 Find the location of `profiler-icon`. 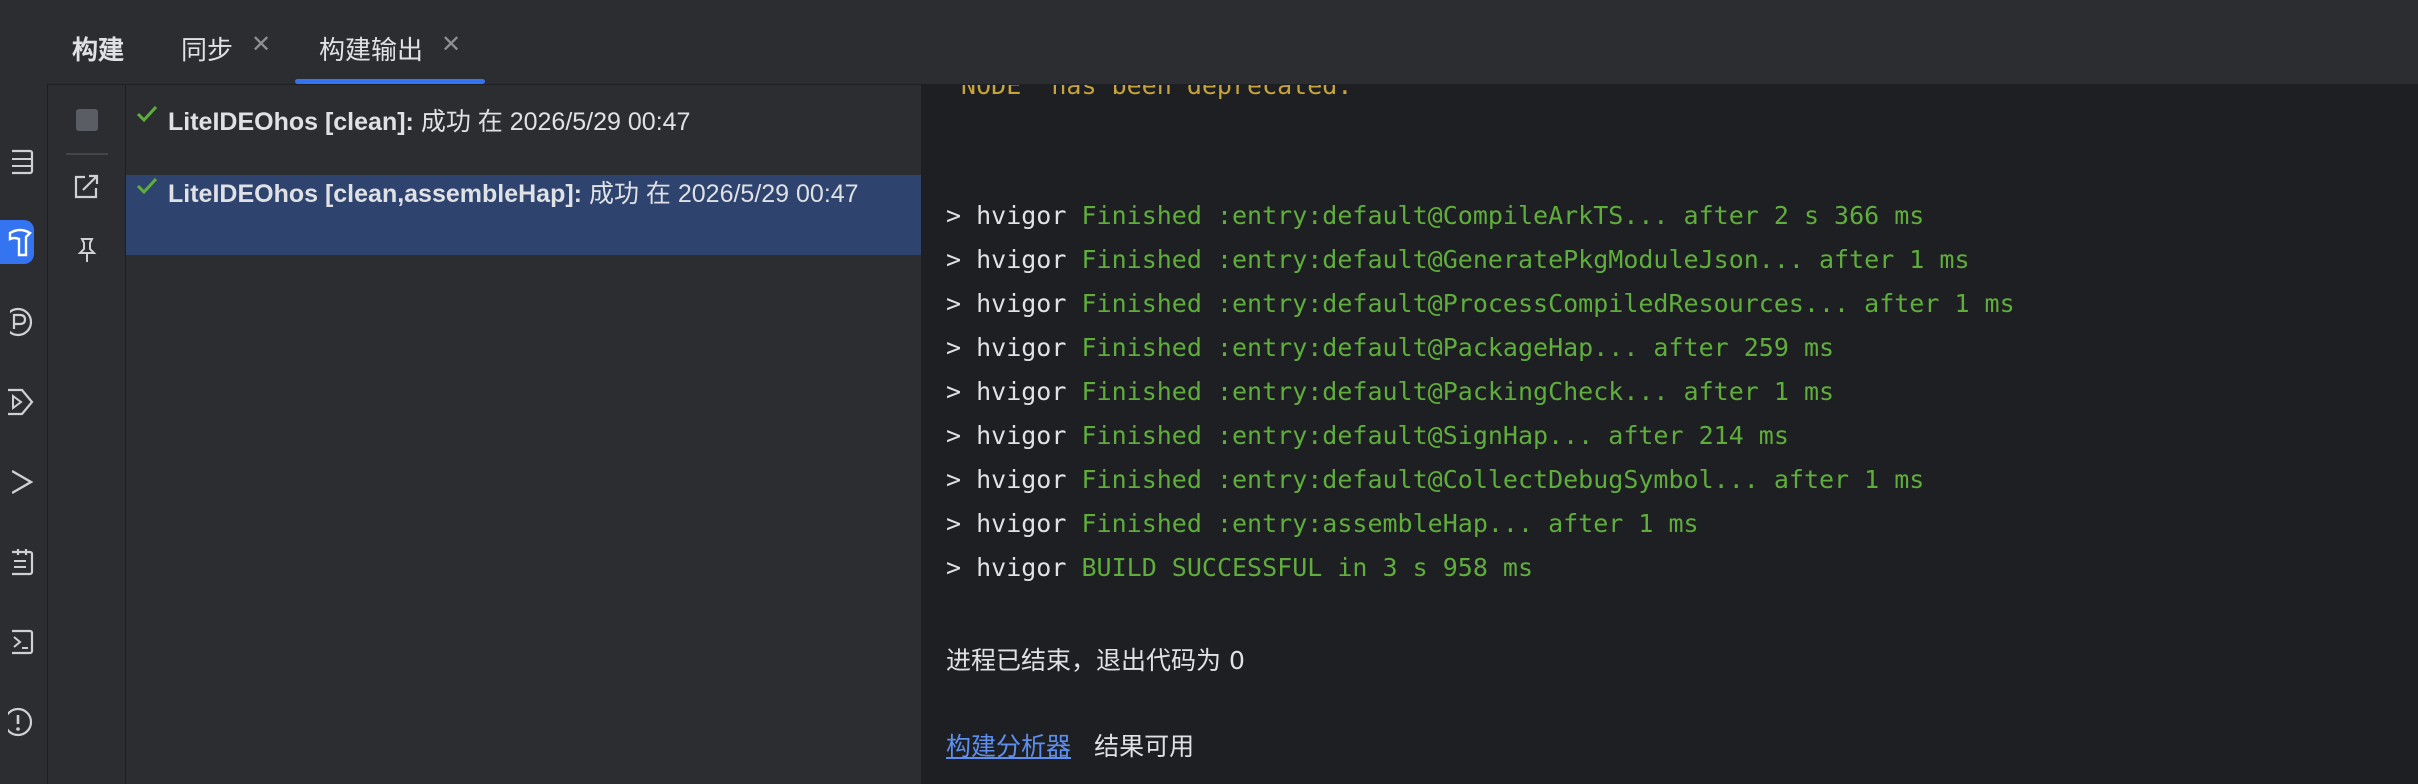

profiler-icon is located at coordinates (17, 322).